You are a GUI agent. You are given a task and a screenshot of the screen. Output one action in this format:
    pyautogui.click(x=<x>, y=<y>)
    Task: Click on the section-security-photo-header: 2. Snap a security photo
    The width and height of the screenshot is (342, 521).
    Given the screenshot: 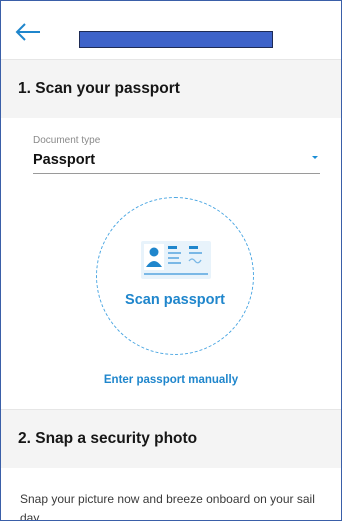 What is the action you would take?
    pyautogui.click(x=171, y=438)
    